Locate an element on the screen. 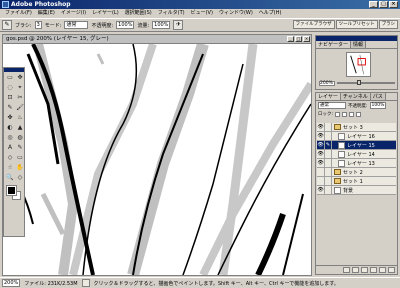  new-set-icon is located at coordinates (364, 270).